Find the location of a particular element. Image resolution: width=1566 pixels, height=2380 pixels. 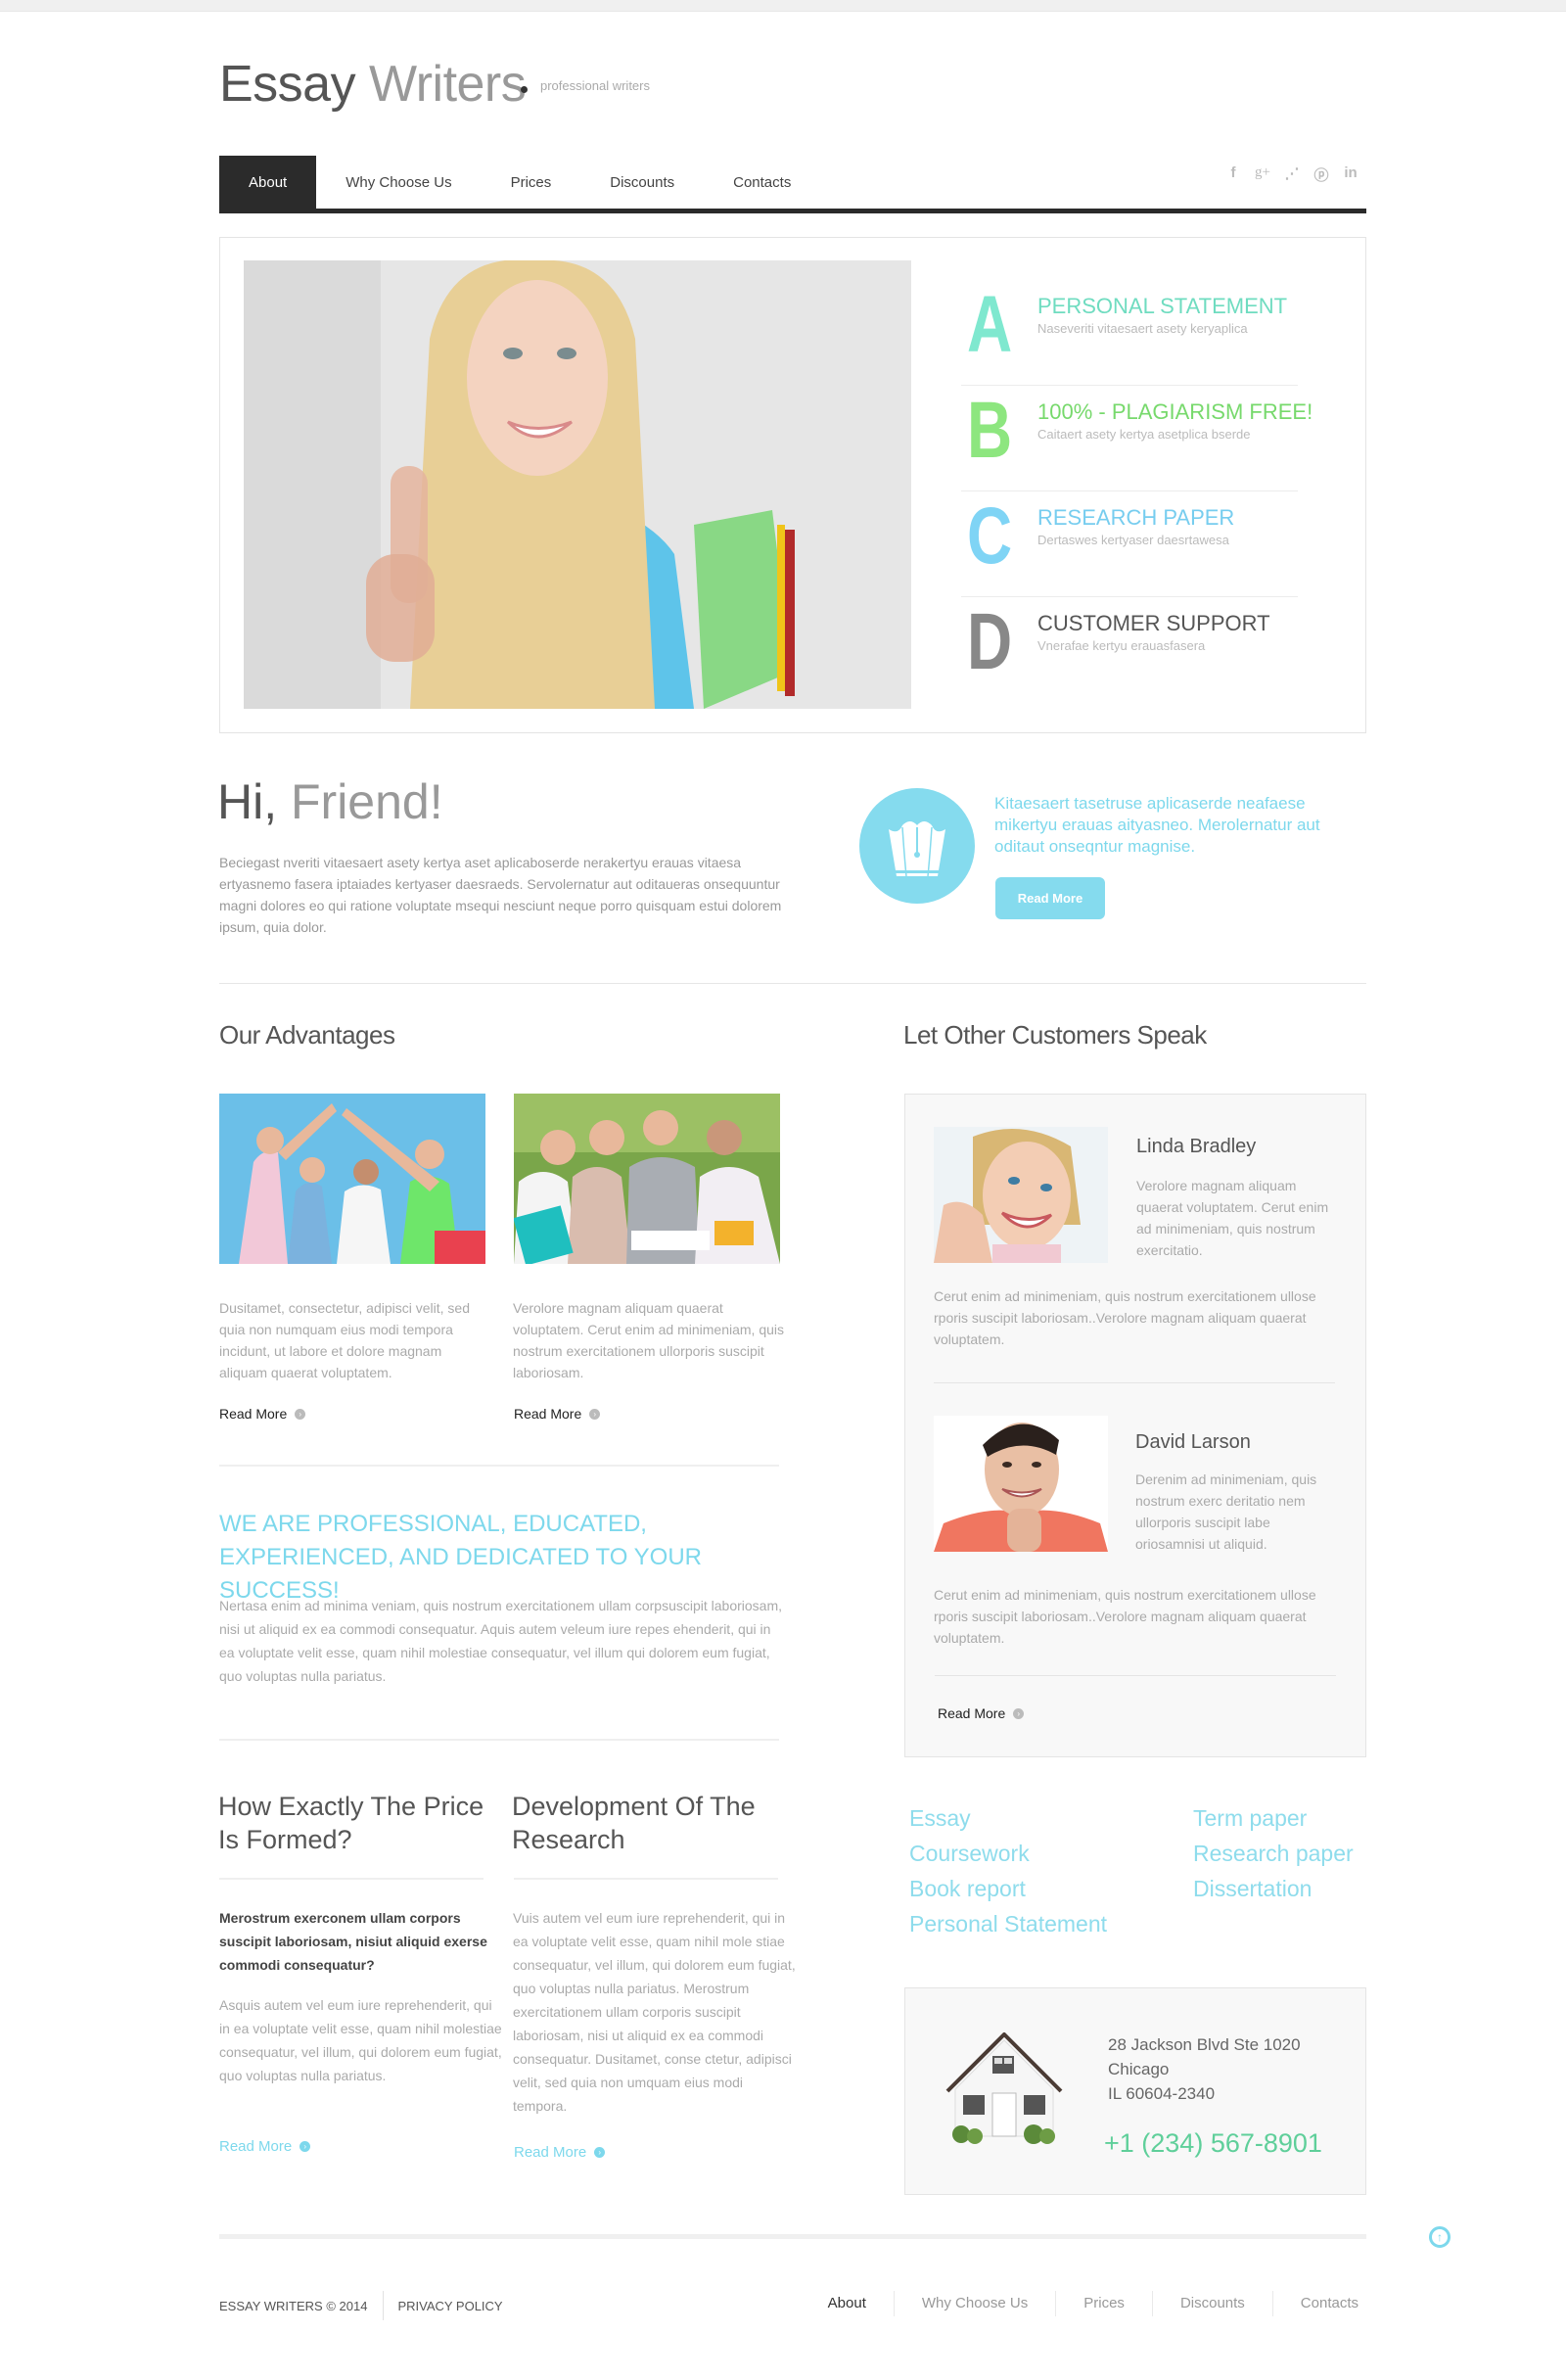

footer-nav-why-choose-us: Why Choose Us is located at coordinates (974, 2303).